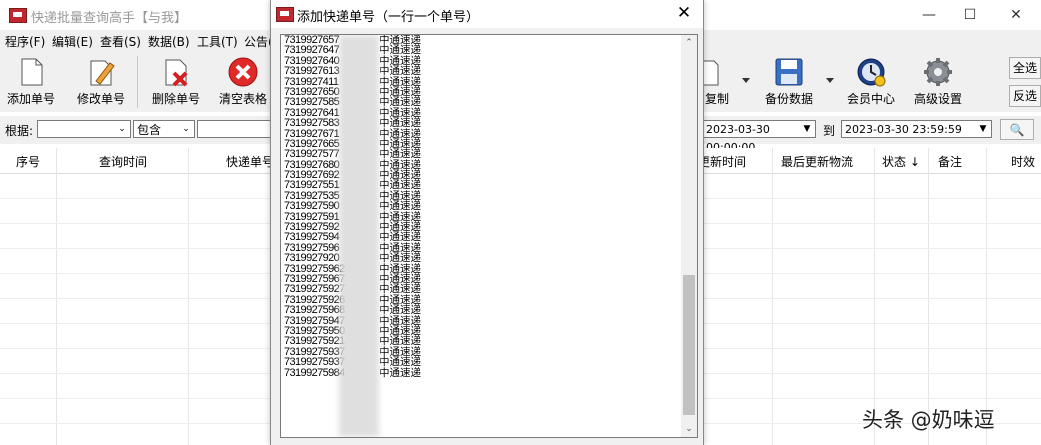 The height and width of the screenshot is (445, 1041). I want to click on edit-number-button: 修改单号, so click(101, 83).